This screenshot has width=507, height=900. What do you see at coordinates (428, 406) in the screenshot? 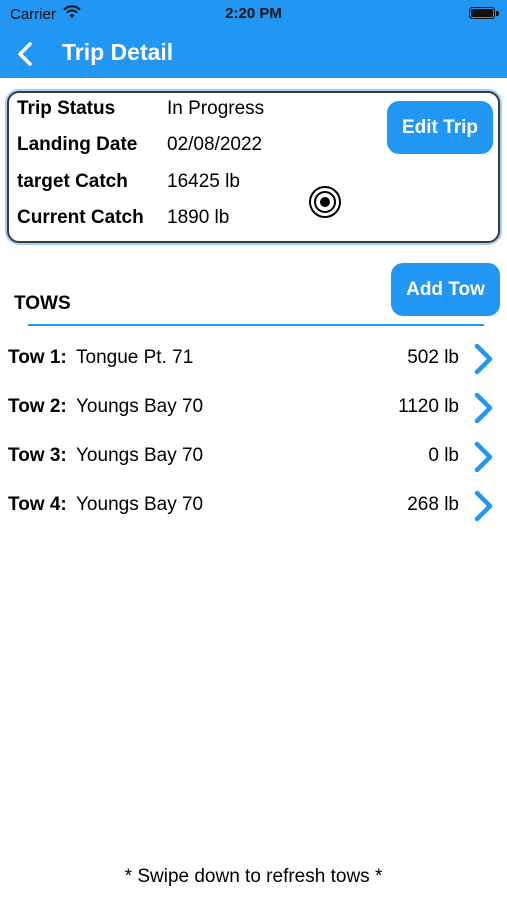
I see `tow-weight: 1120 lb` at bounding box center [428, 406].